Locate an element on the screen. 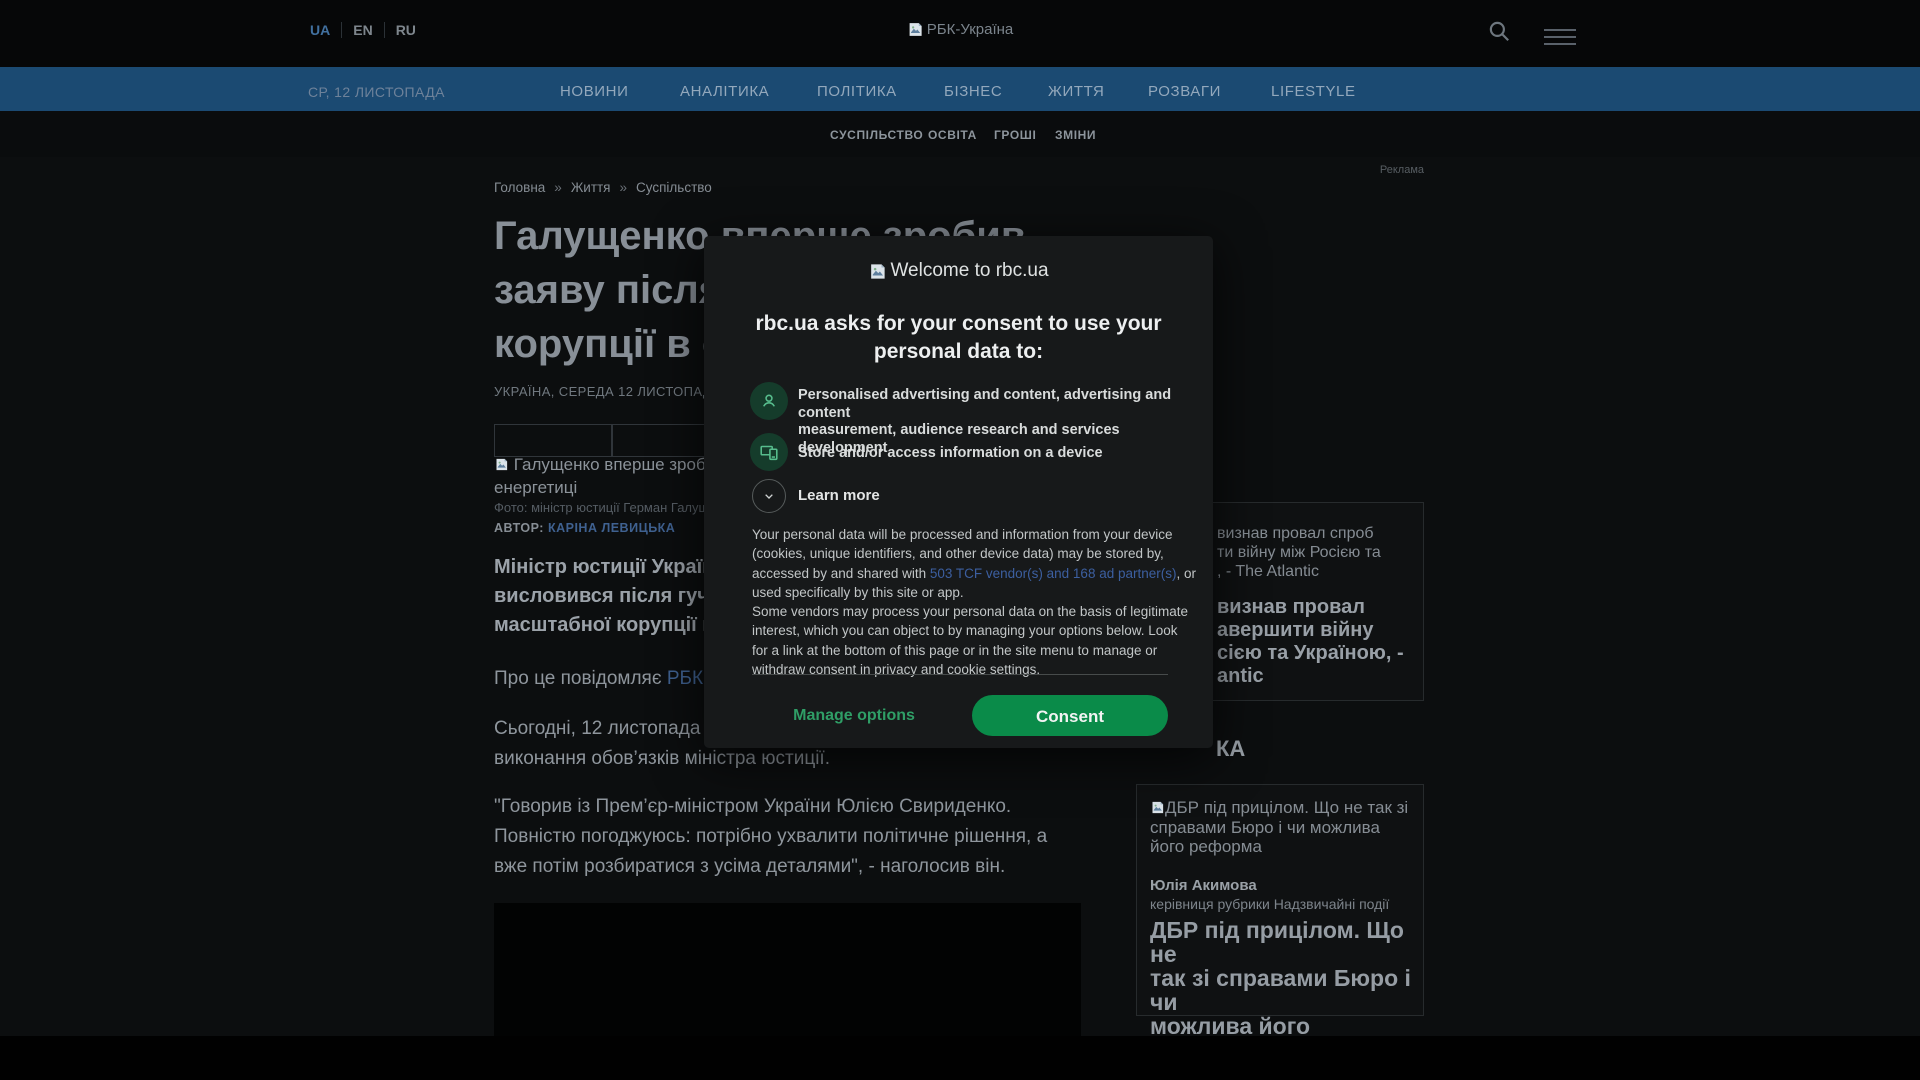 The image size is (1920, 1080). search-icon is located at coordinates (1499, 31).